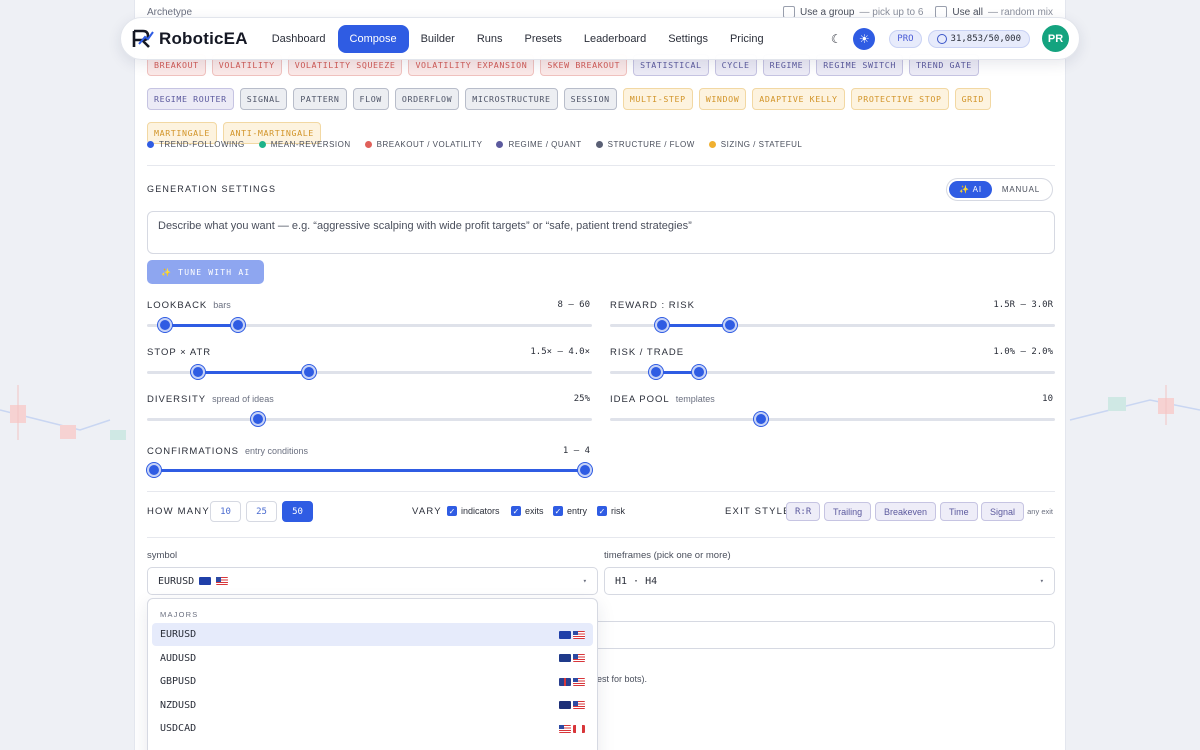  I want to click on mode-toggle: ✨ AI MANUAL, so click(999, 189).